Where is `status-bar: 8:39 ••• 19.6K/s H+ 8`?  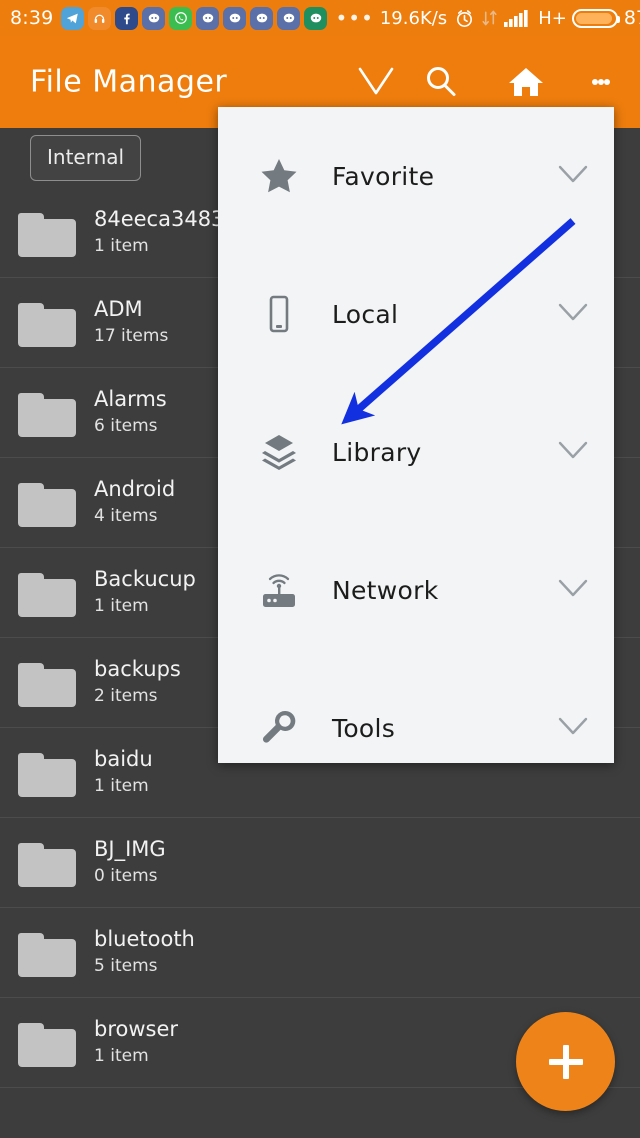 status-bar: 8:39 ••• 19.6K/s H+ 8 is located at coordinates (320, 18).